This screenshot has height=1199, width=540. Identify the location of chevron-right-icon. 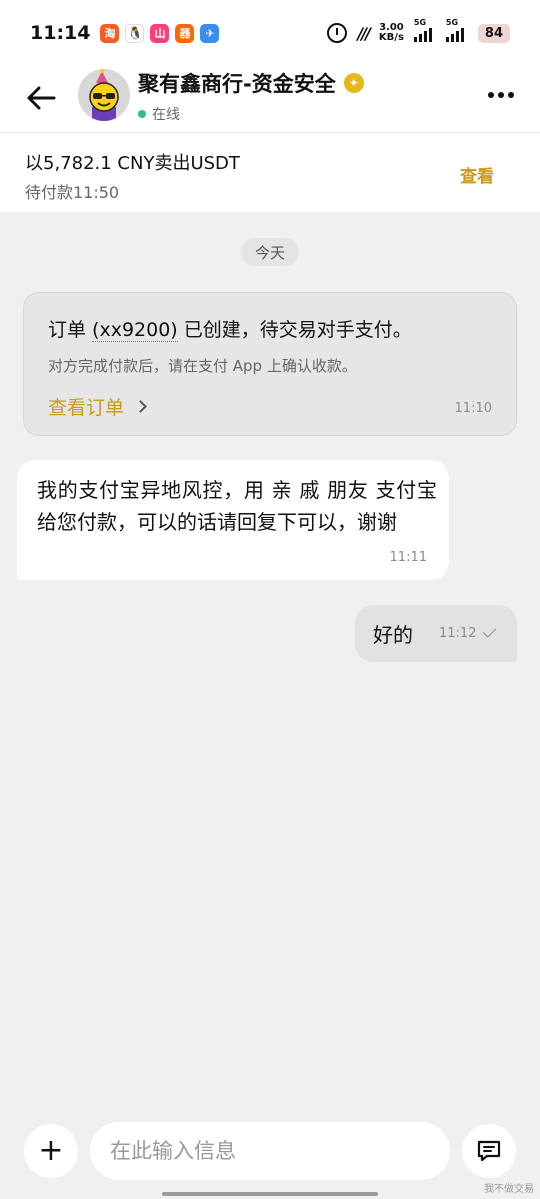
(140, 406).